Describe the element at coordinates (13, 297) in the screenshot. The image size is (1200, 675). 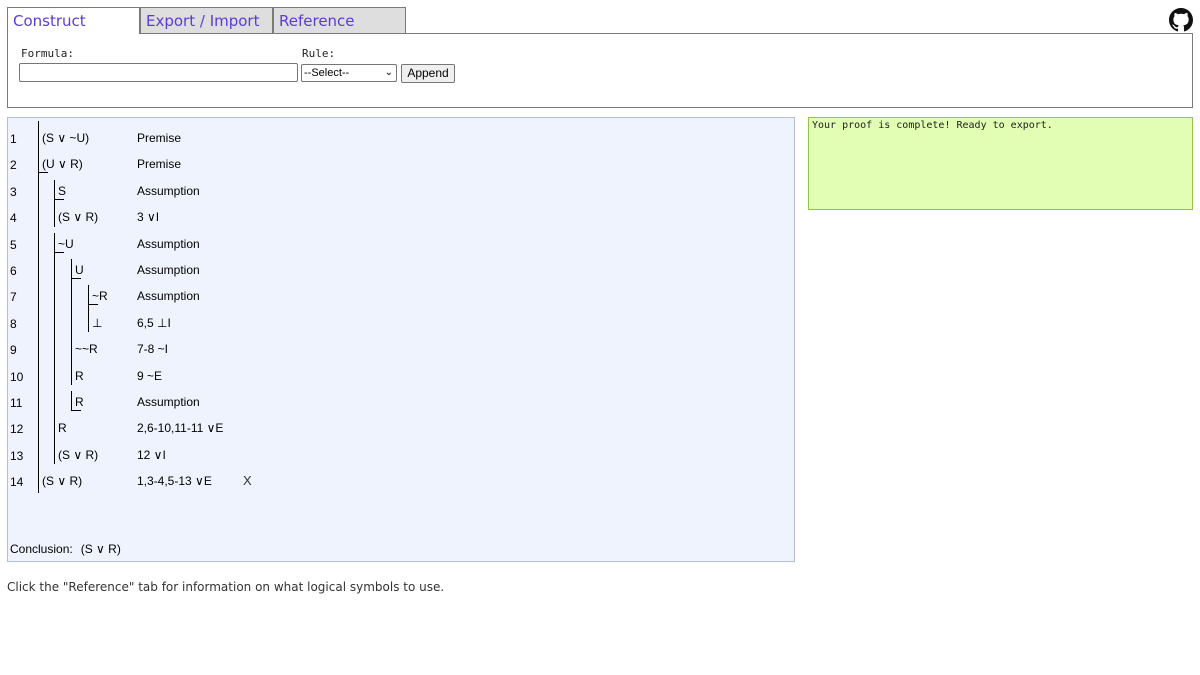
I see `line-number: 7` at that location.